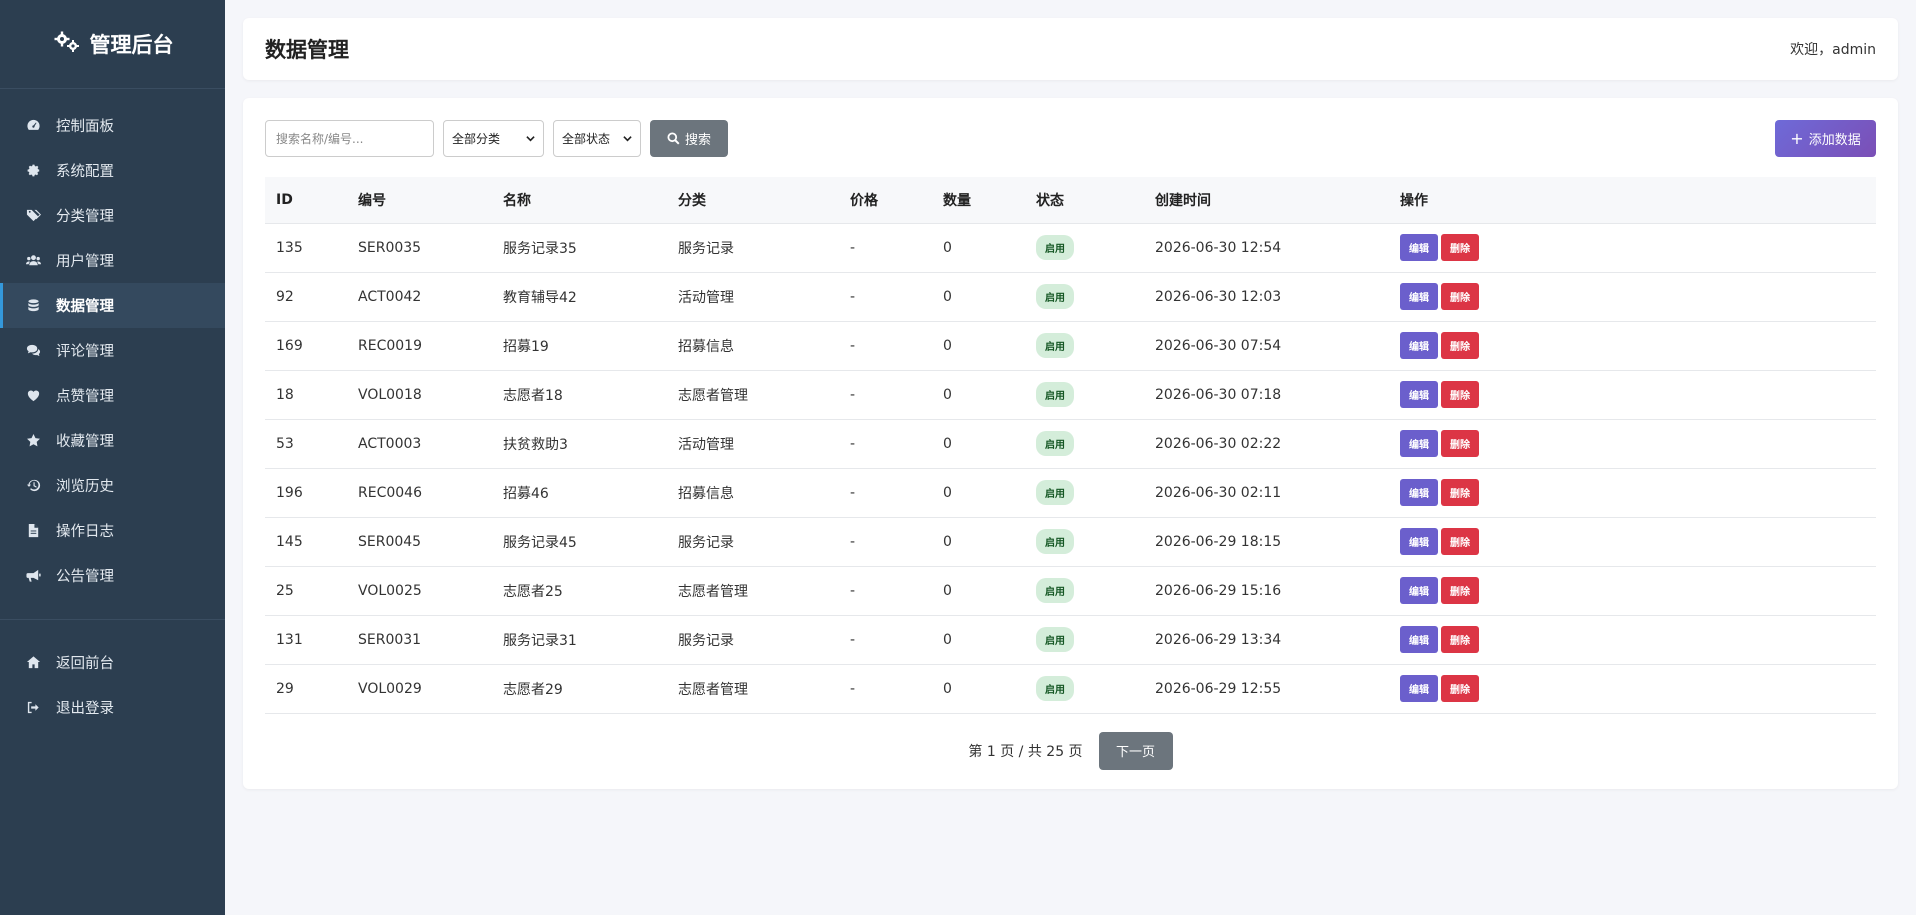 The height and width of the screenshot is (915, 1916). I want to click on sidebar-item-2: 分类管理, so click(112, 215).